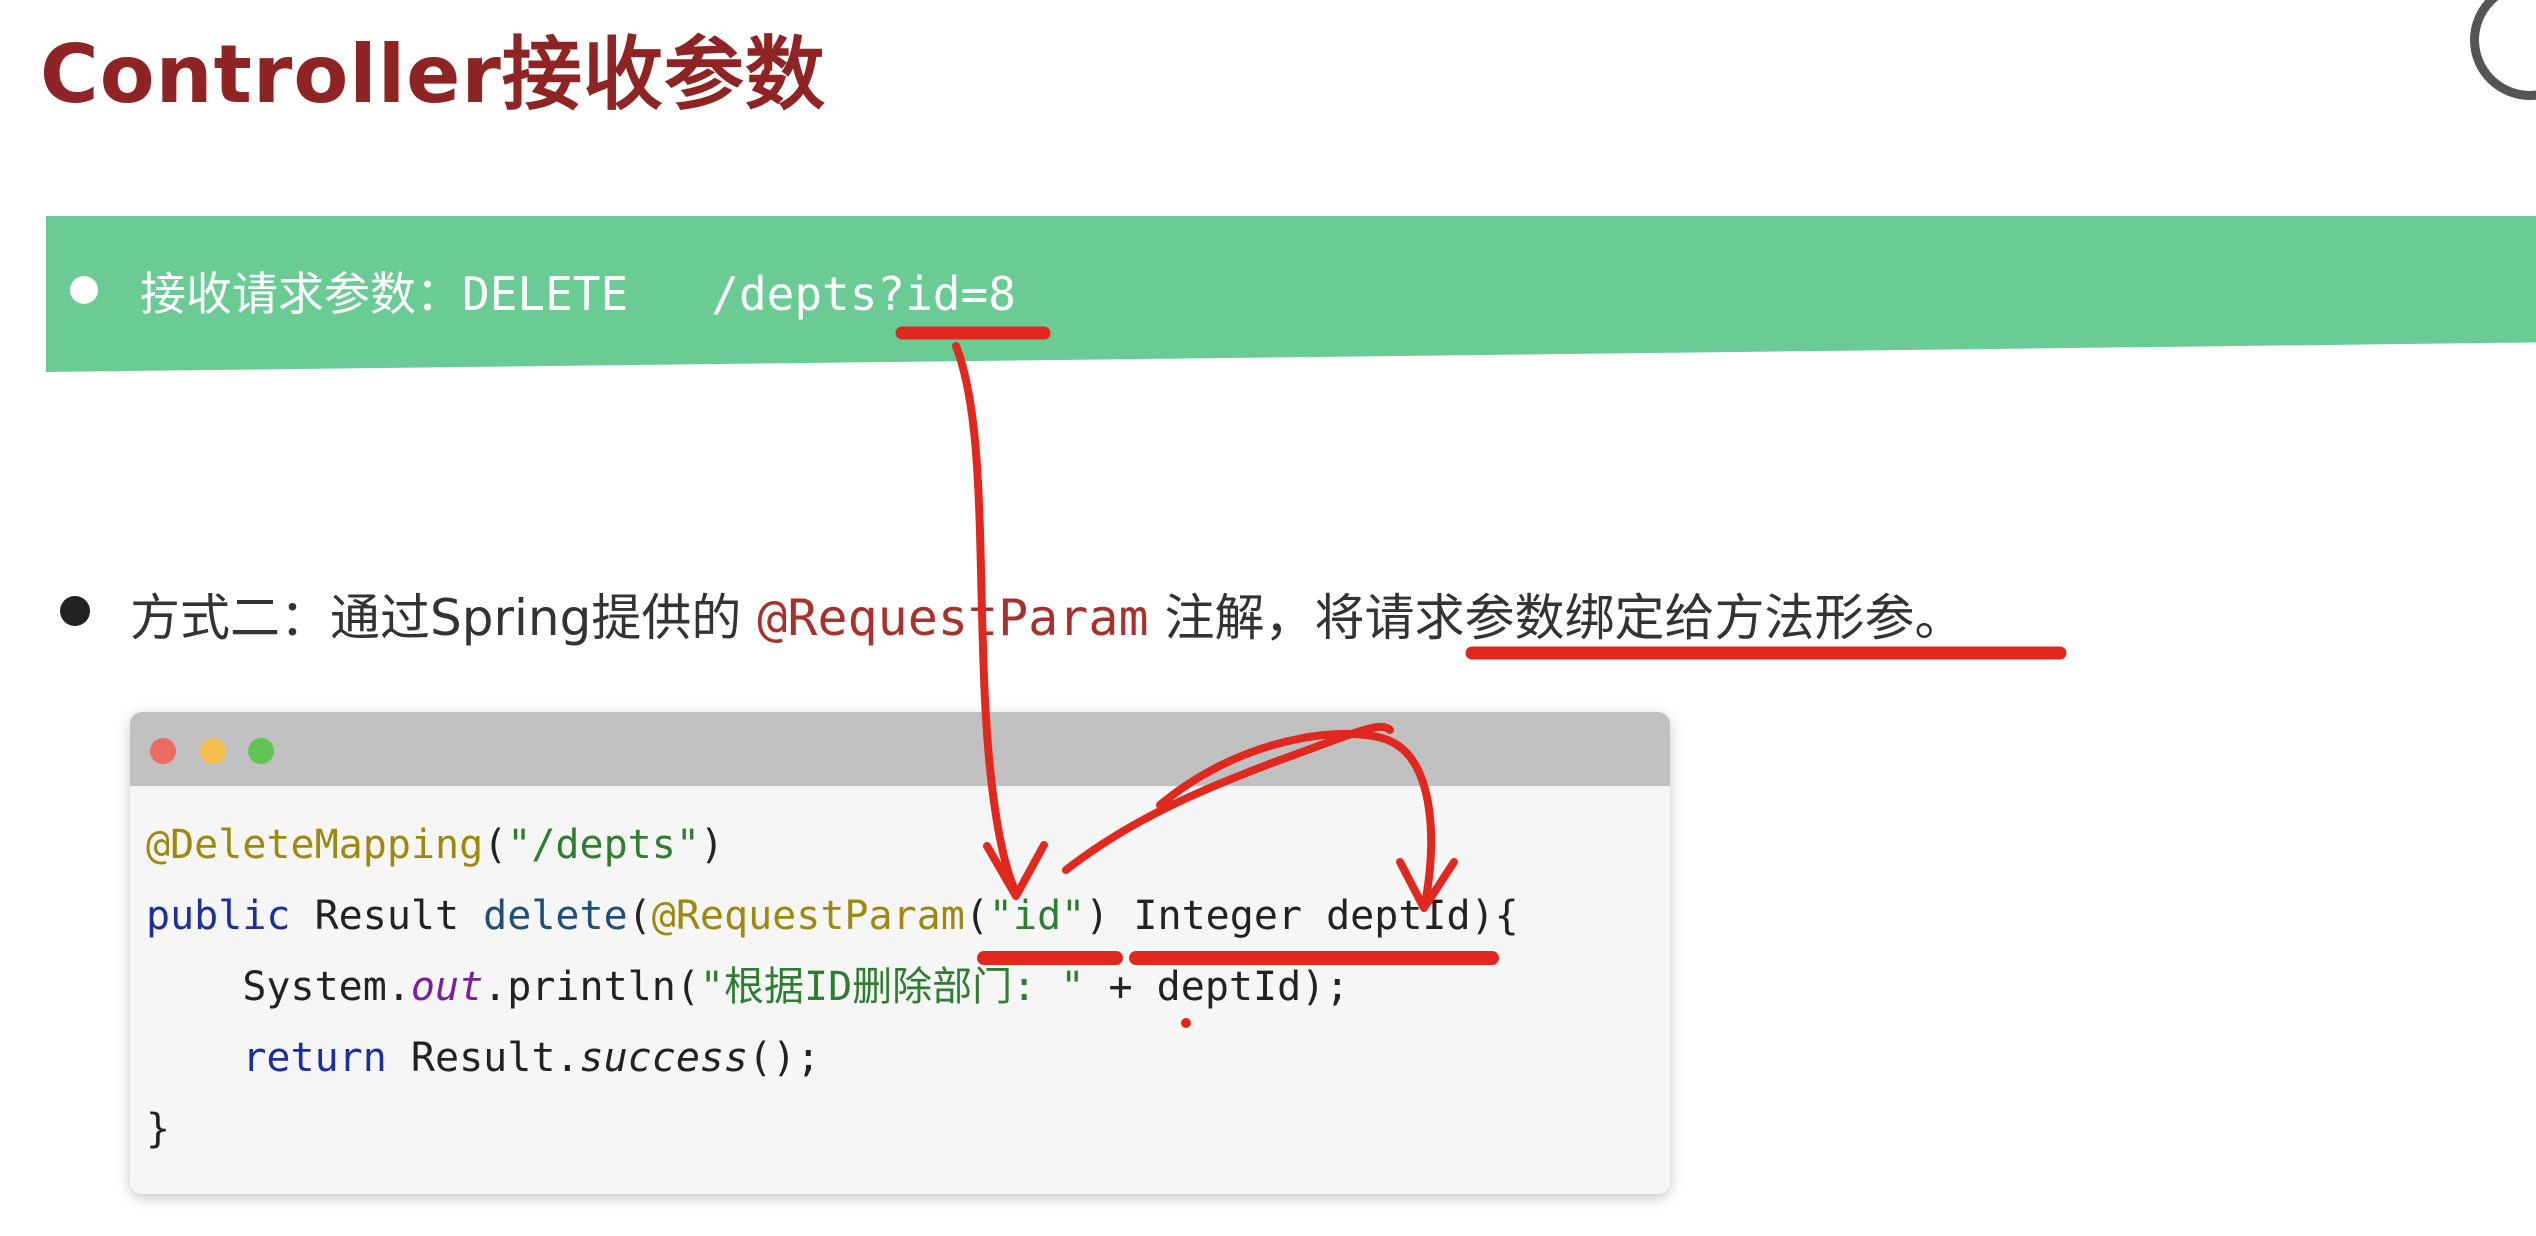 The height and width of the screenshot is (1236, 2536). Describe the element at coordinates (1228, 798) in the screenshot. I see `arrow-id-to-deptid` at that location.